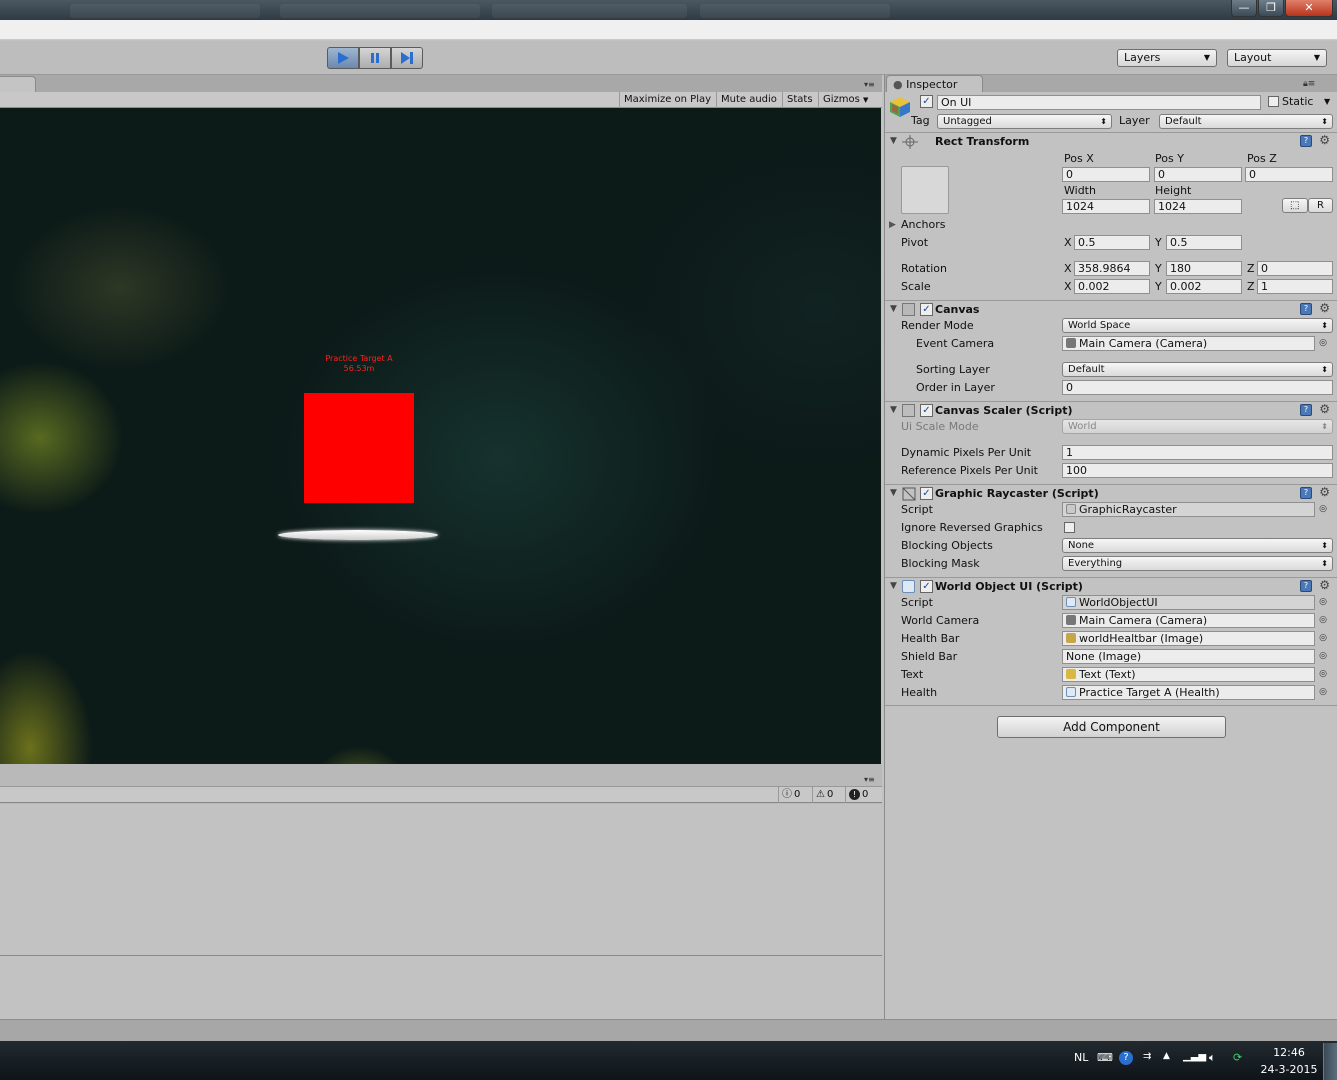  Describe the element at coordinates (1197, 545) in the screenshot. I see `blocking-objects-dropdown: None ⬍` at that location.